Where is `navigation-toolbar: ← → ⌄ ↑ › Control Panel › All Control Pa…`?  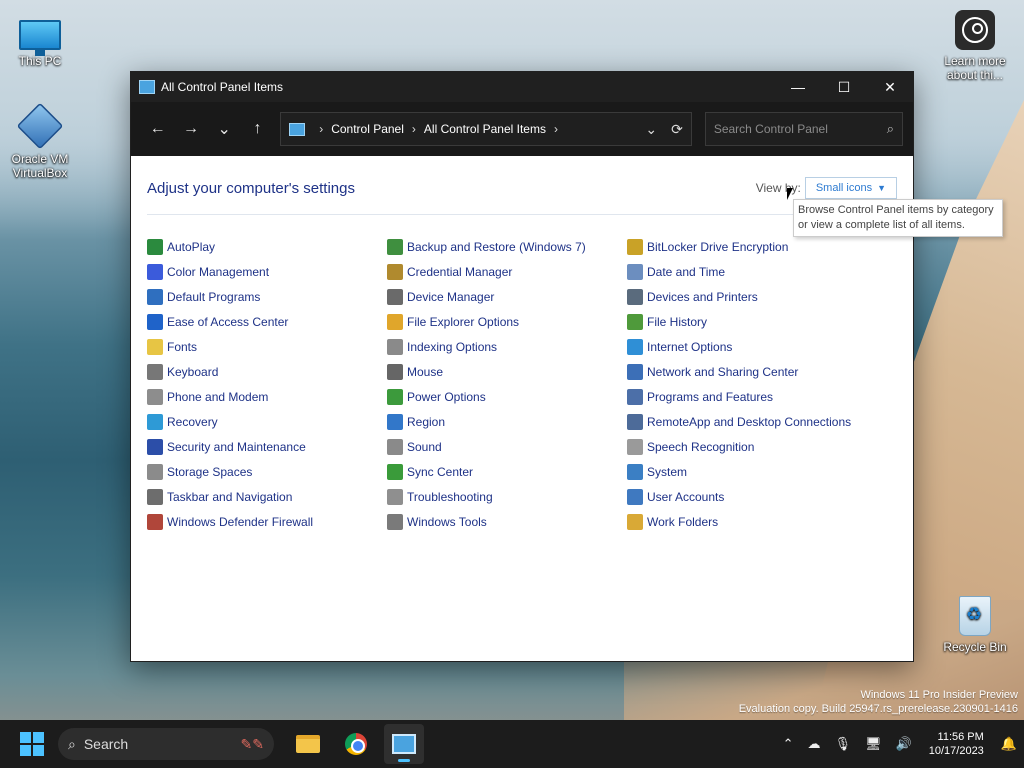
navigation-toolbar: ← → ⌄ ↑ › Control Panel › All Control Pa… is located at coordinates (522, 129).